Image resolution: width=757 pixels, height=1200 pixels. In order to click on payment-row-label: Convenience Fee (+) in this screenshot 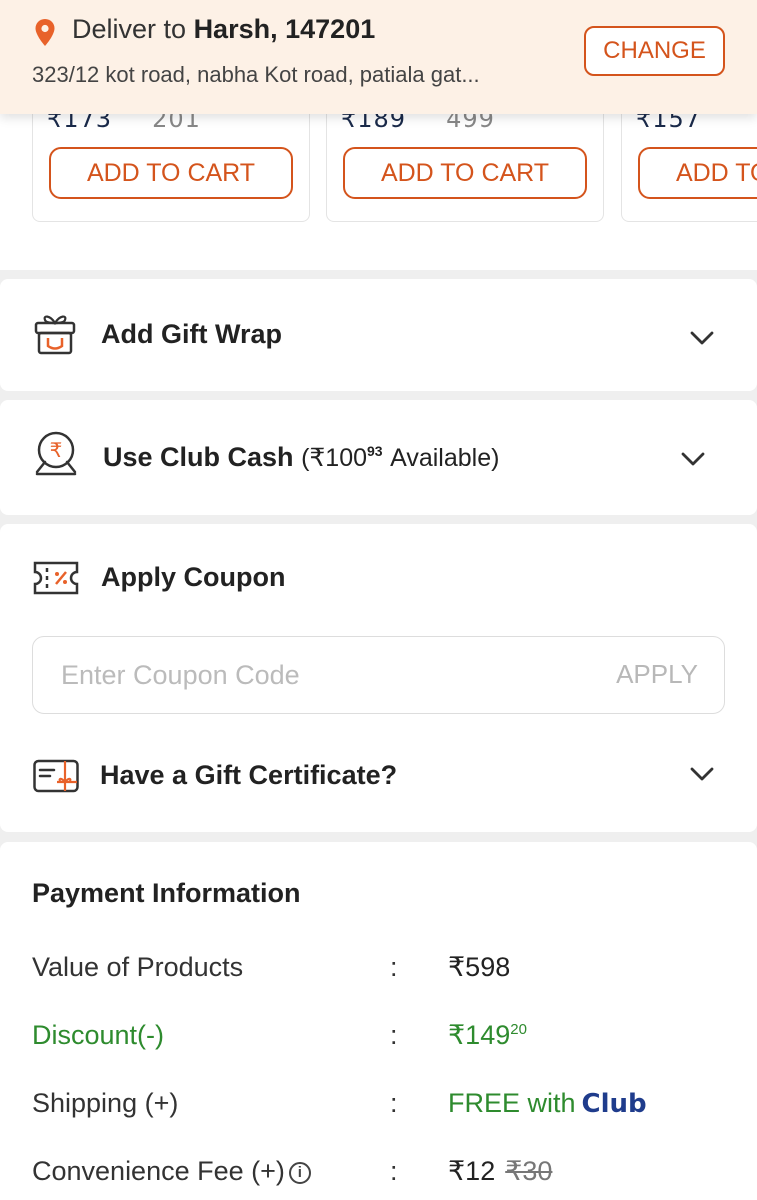, I will do `click(158, 1171)`.